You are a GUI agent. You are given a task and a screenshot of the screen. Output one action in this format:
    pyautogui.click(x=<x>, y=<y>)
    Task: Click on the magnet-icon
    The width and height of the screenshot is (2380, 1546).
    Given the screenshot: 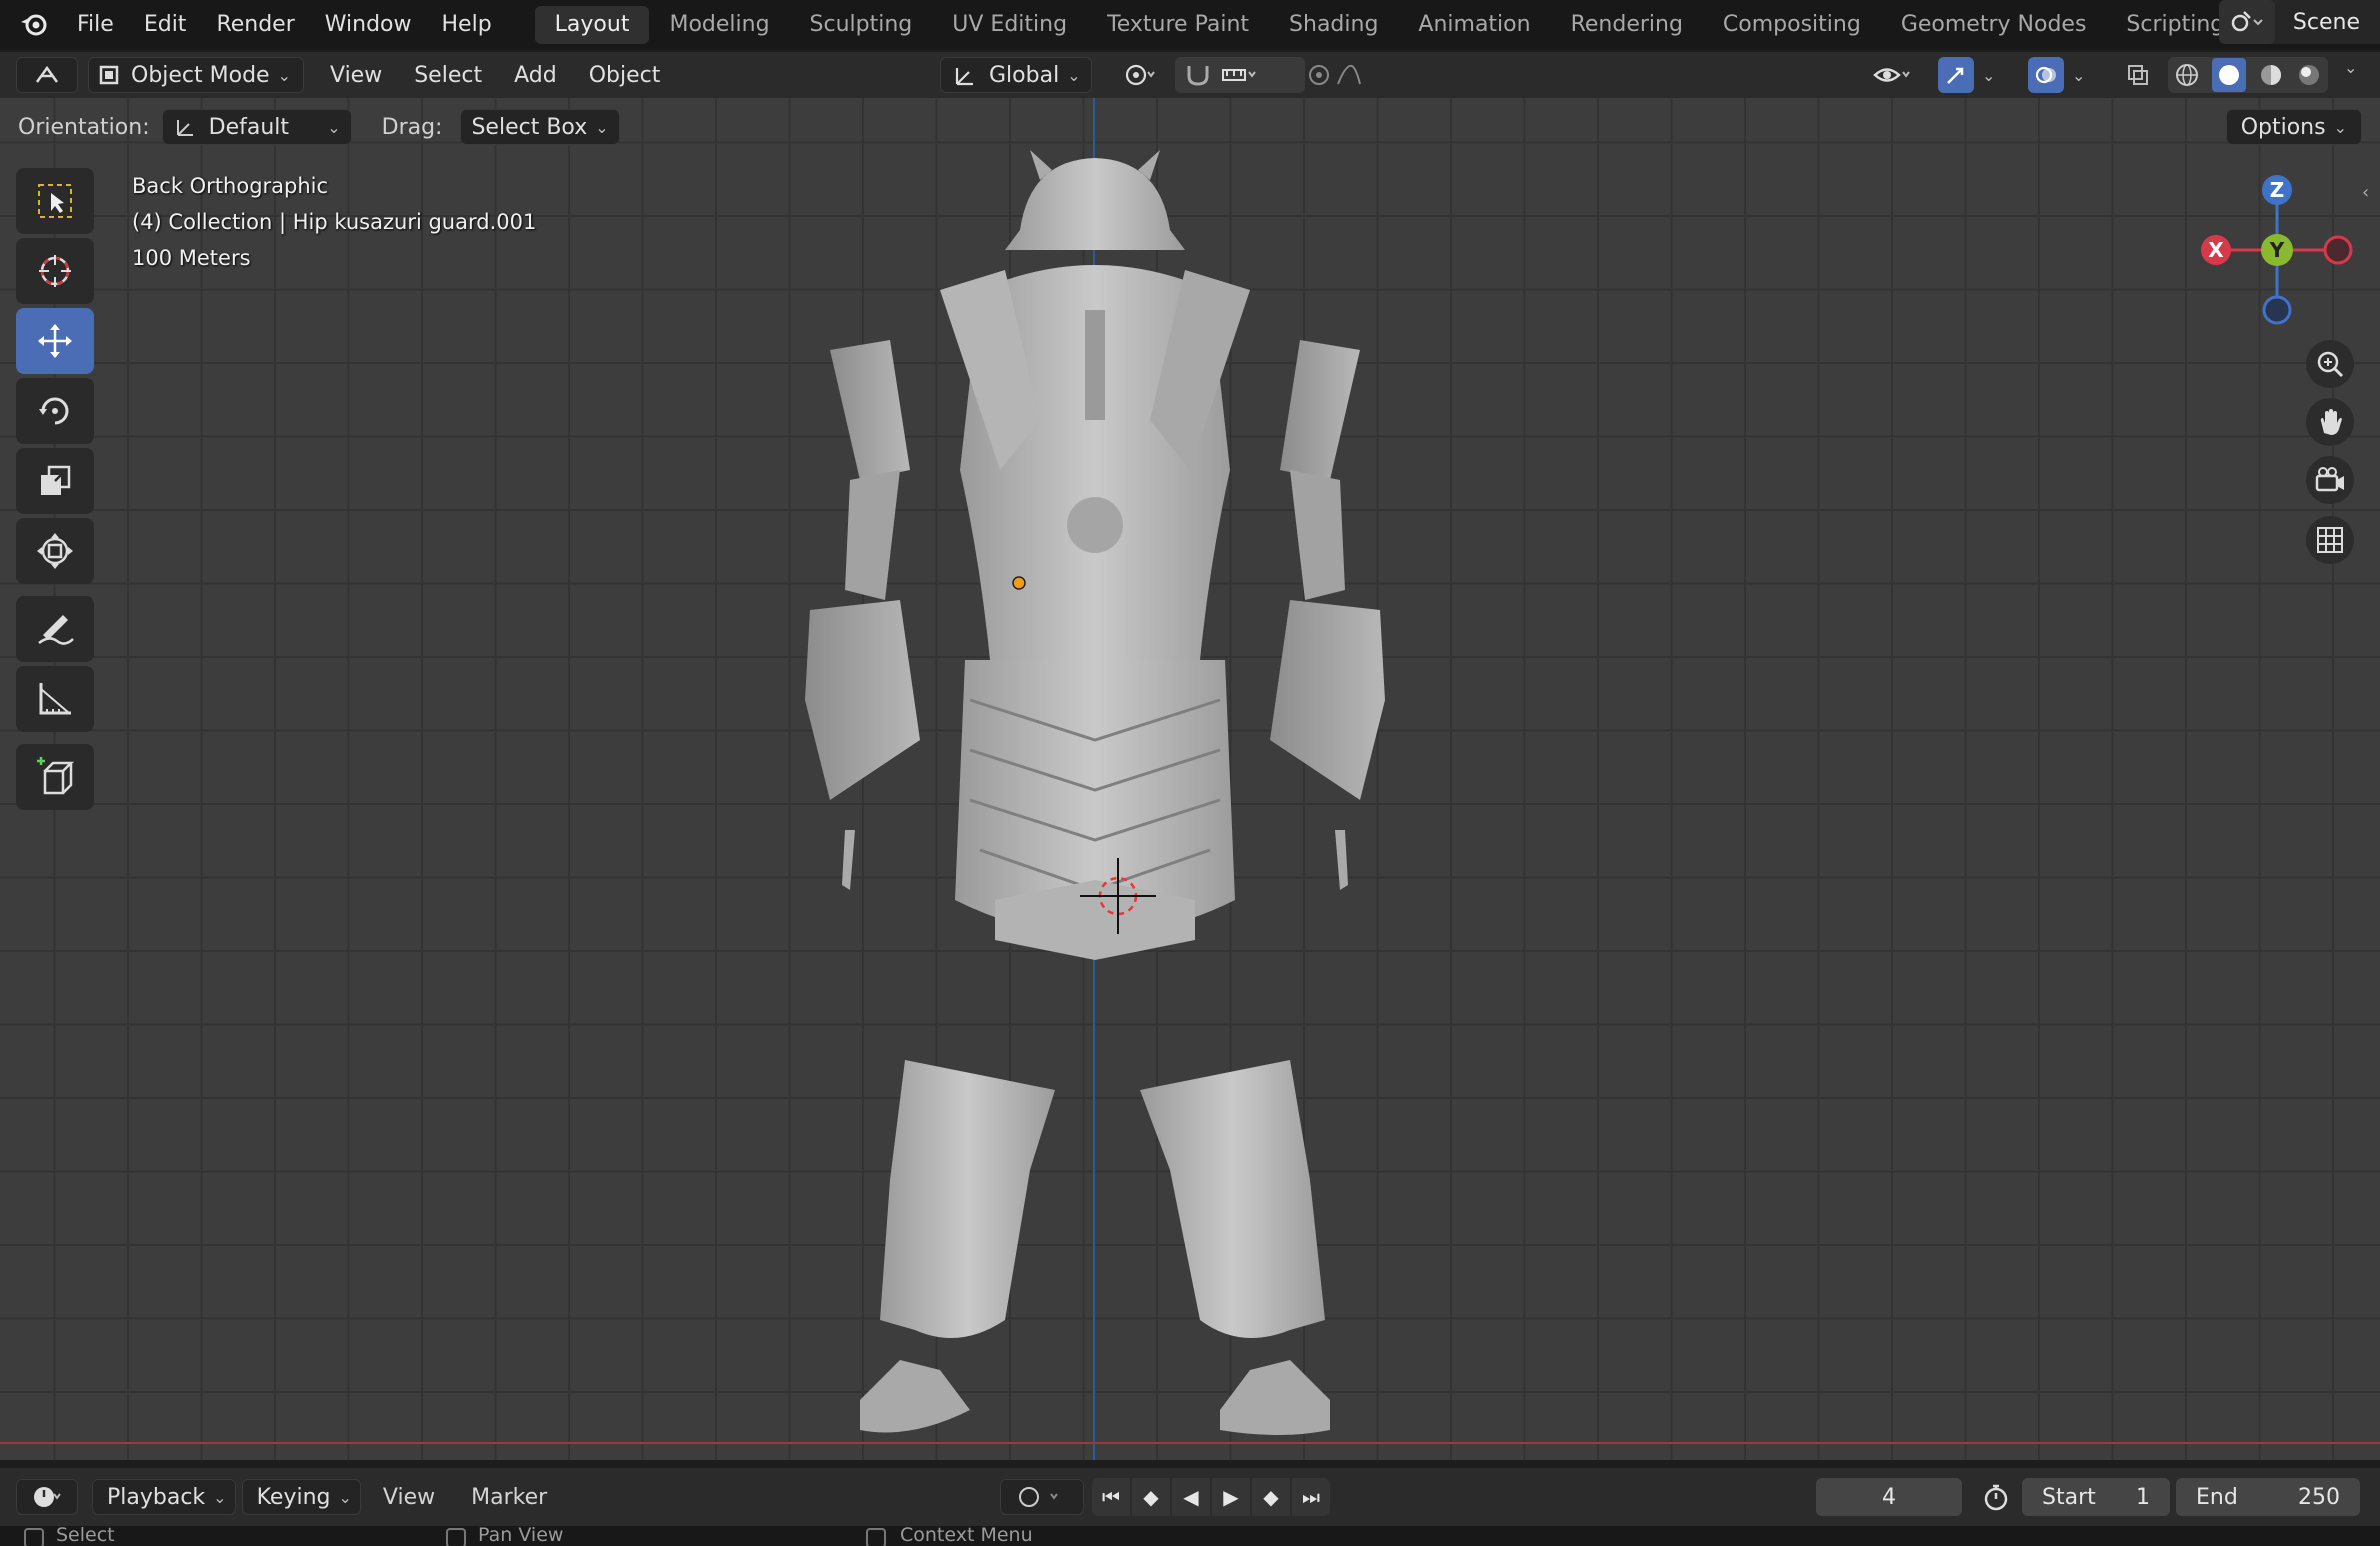 What is the action you would take?
    pyautogui.click(x=1198, y=76)
    